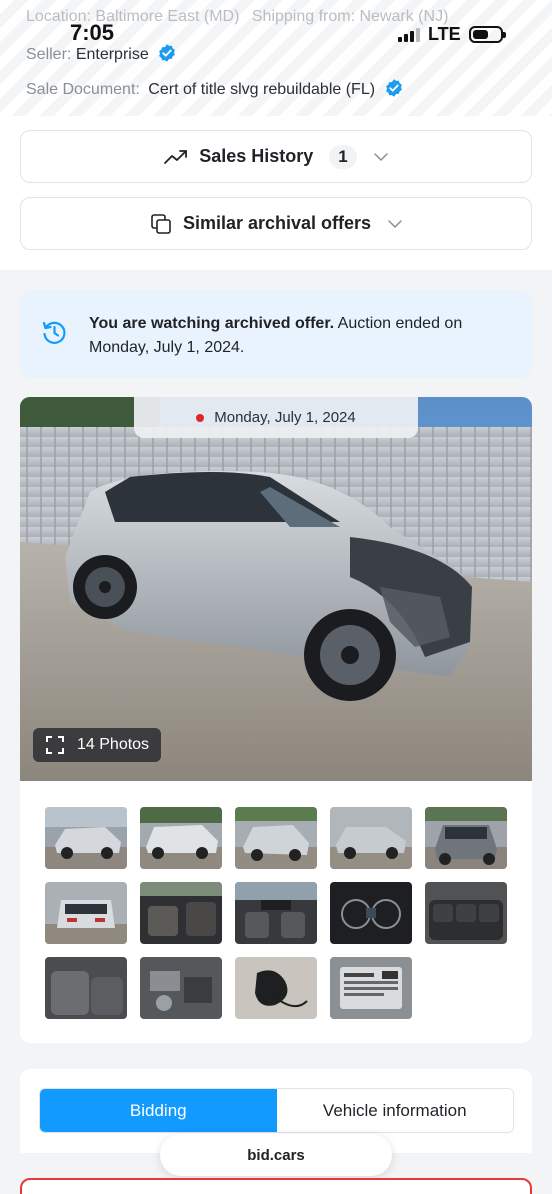  I want to click on sale-document-value: Cert of title slvg rebuildable (FL), so click(262, 89).